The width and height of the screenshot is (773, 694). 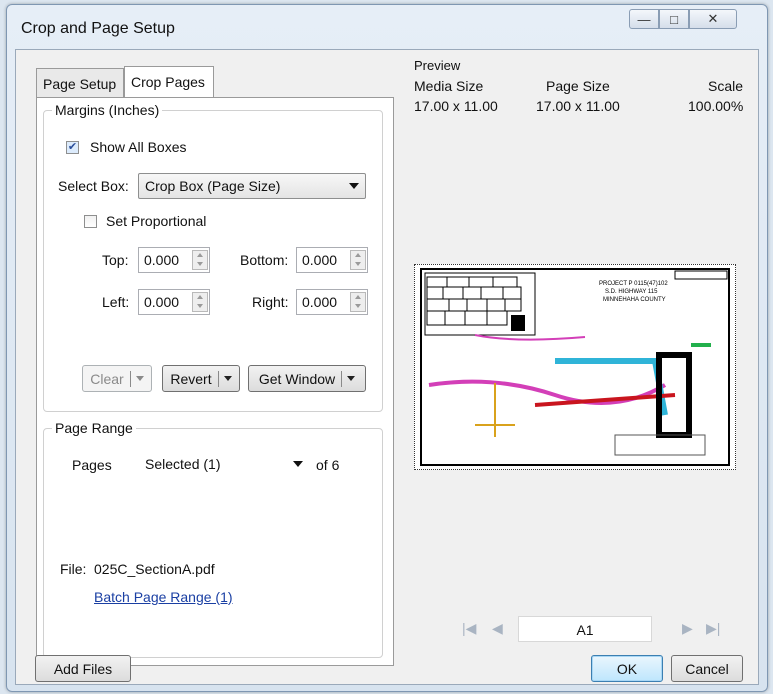 What do you see at coordinates (578, 86) in the screenshot?
I see `page-size-label: Page Size` at bounding box center [578, 86].